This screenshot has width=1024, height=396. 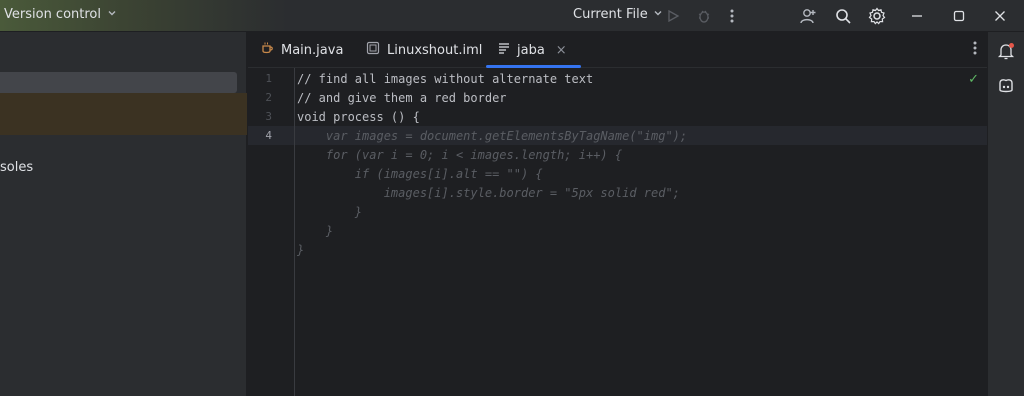 What do you see at coordinates (271, 232) in the screenshot?
I see `line-number-gutter: 1 2 3 4` at bounding box center [271, 232].